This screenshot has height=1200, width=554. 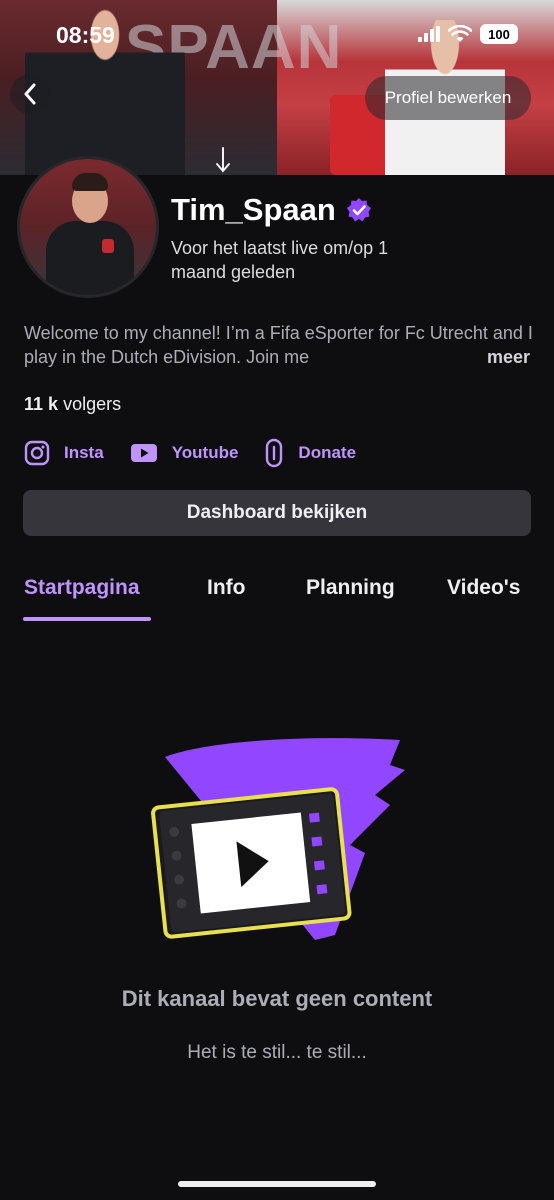 I want to click on link-youtube-label: Youtube, so click(x=205, y=452).